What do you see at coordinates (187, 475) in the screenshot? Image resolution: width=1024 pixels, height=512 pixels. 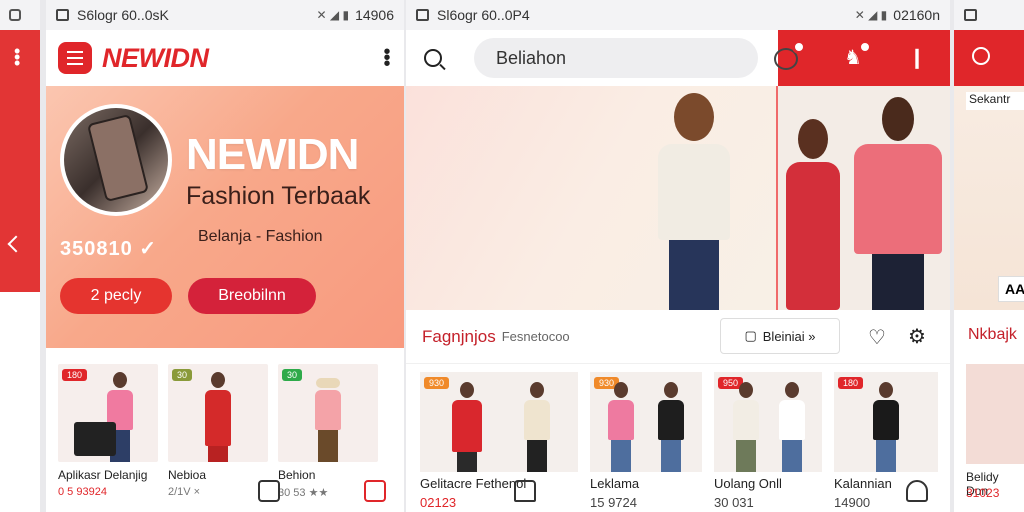 I see `product-name: Nebioa` at bounding box center [187, 475].